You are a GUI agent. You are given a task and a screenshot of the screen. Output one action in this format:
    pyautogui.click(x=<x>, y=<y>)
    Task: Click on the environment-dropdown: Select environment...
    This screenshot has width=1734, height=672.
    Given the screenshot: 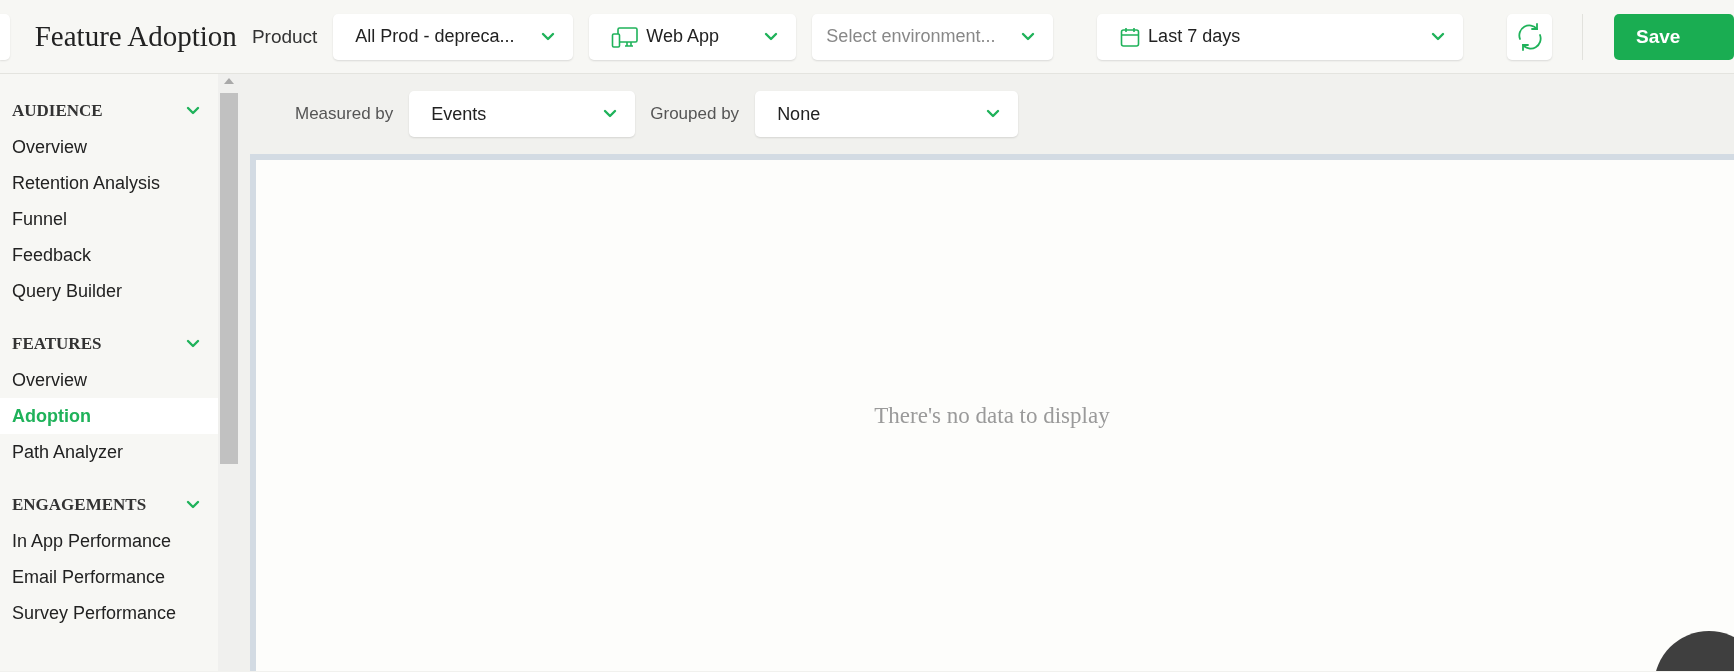 What is the action you would take?
    pyautogui.click(x=933, y=36)
    